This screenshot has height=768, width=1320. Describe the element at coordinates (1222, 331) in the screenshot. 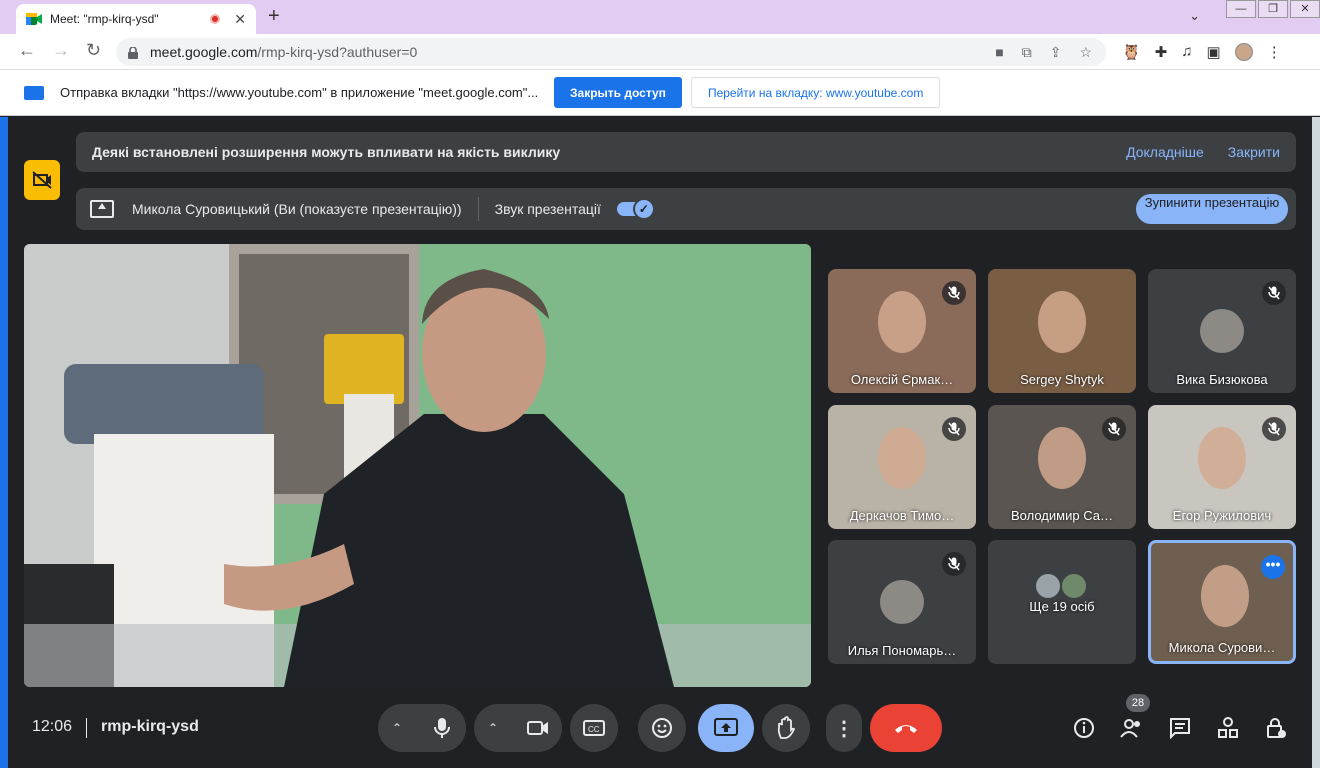

I see `participant-tile: Вика Бизюкова` at that location.